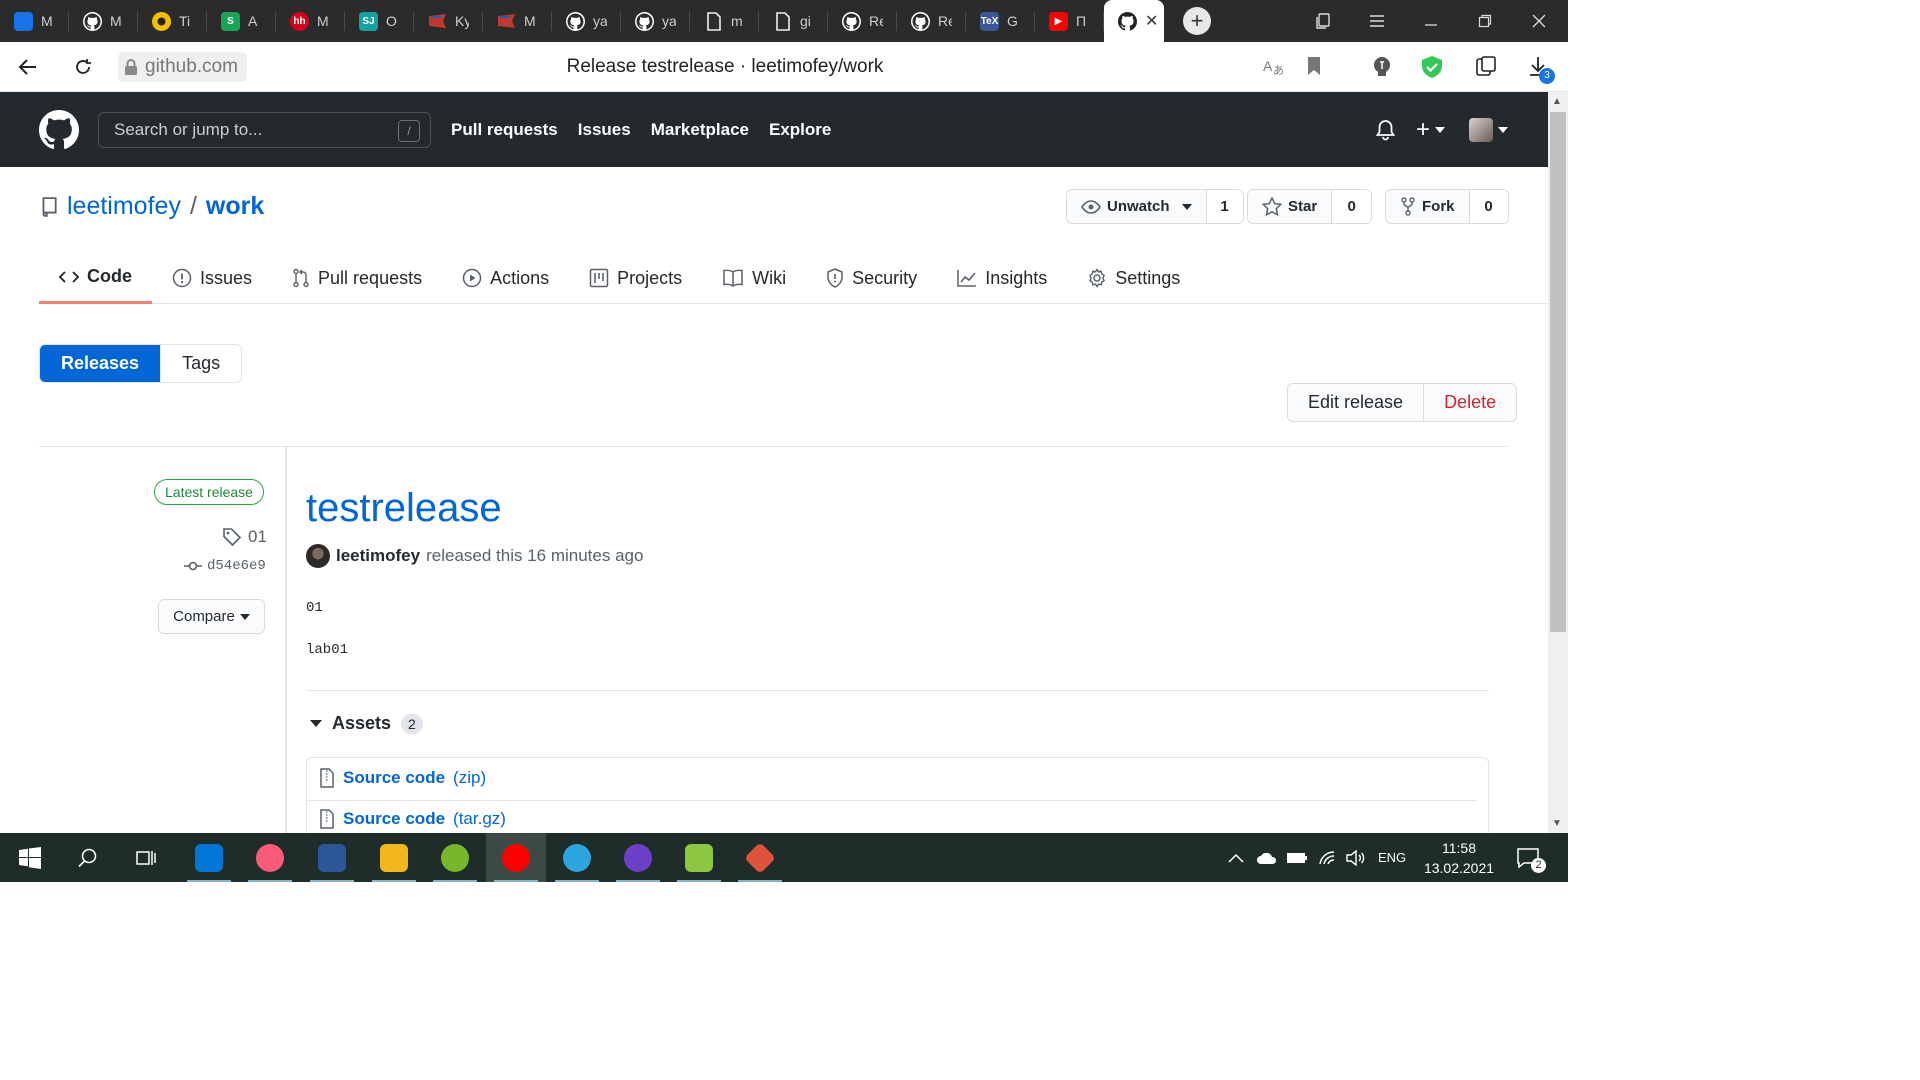  Describe the element at coordinates (1431, 21) in the screenshot. I see `minimize-icon` at that location.